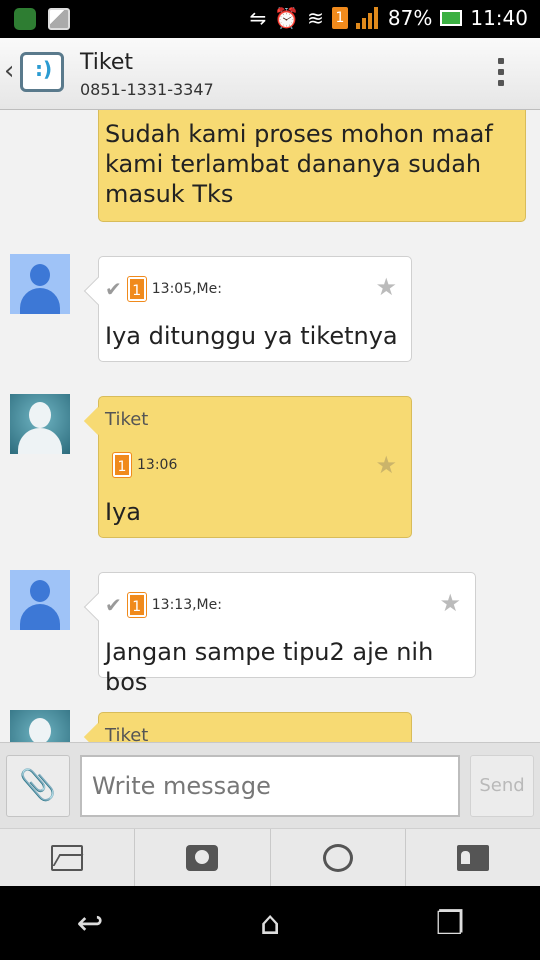  I want to click on battery-percent: 87%, so click(410, 18).